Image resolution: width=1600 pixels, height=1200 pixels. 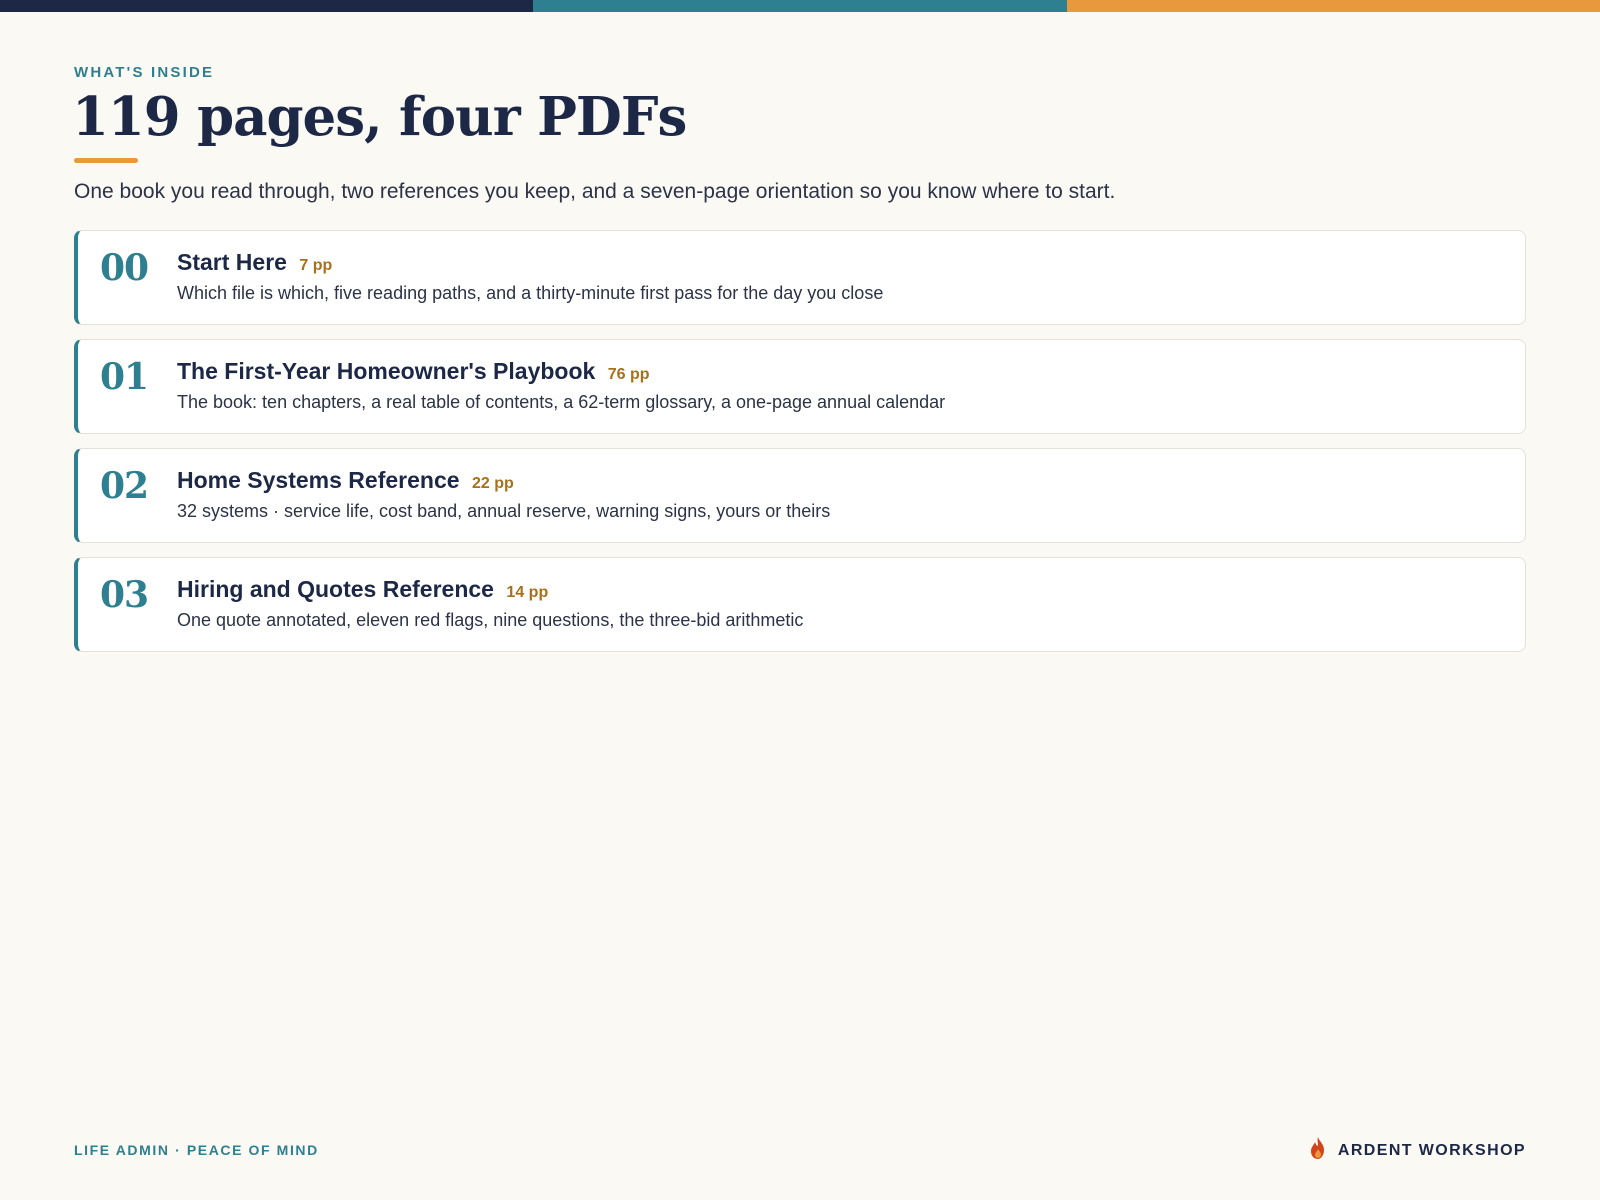 I want to click on file-page-count: 7 pp, so click(x=316, y=265).